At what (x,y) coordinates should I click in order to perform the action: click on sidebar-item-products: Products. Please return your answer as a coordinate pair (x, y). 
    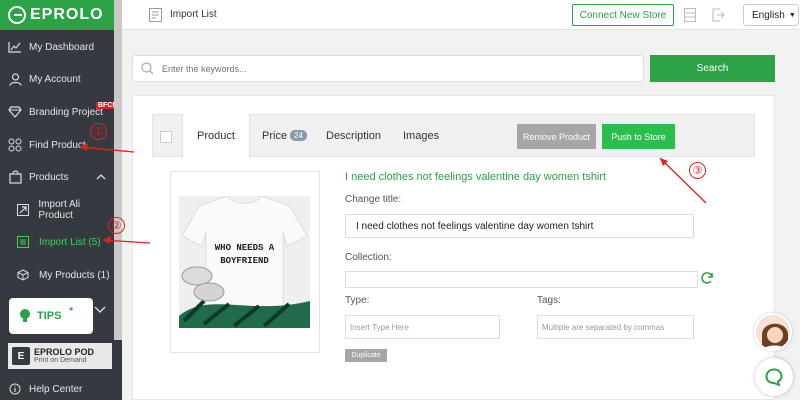
    Looking at the image, I should click on (57, 177).